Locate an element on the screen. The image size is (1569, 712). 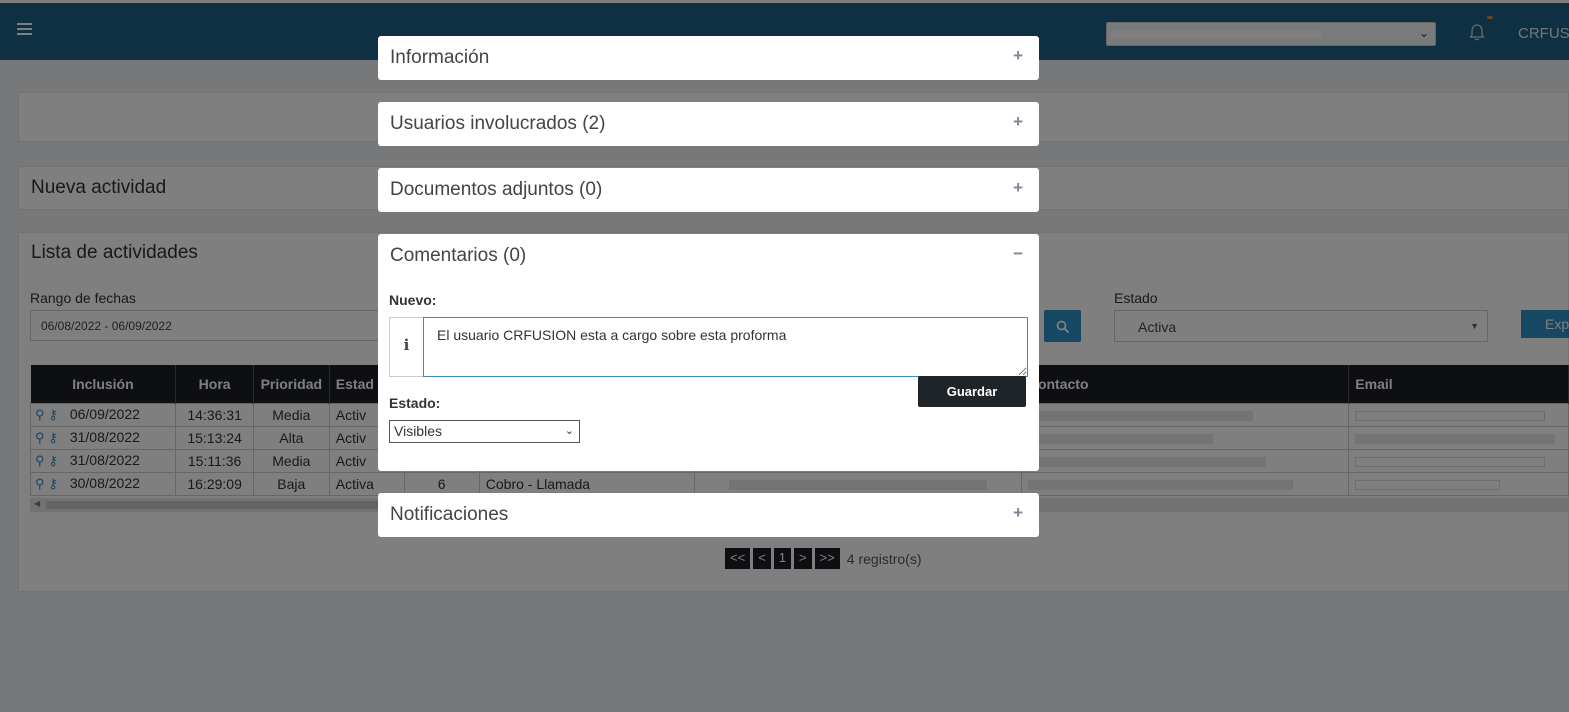
chevron-down-icon: ⌄ is located at coordinates (569, 431).